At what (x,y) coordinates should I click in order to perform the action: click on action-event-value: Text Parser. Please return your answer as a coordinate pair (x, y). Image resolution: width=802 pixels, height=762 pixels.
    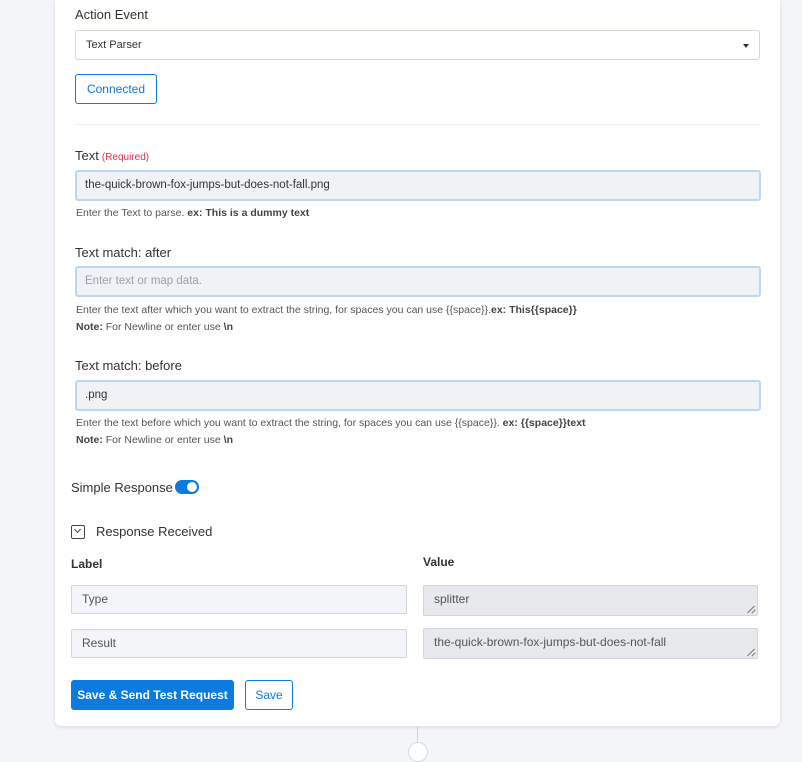
    Looking at the image, I should click on (114, 45).